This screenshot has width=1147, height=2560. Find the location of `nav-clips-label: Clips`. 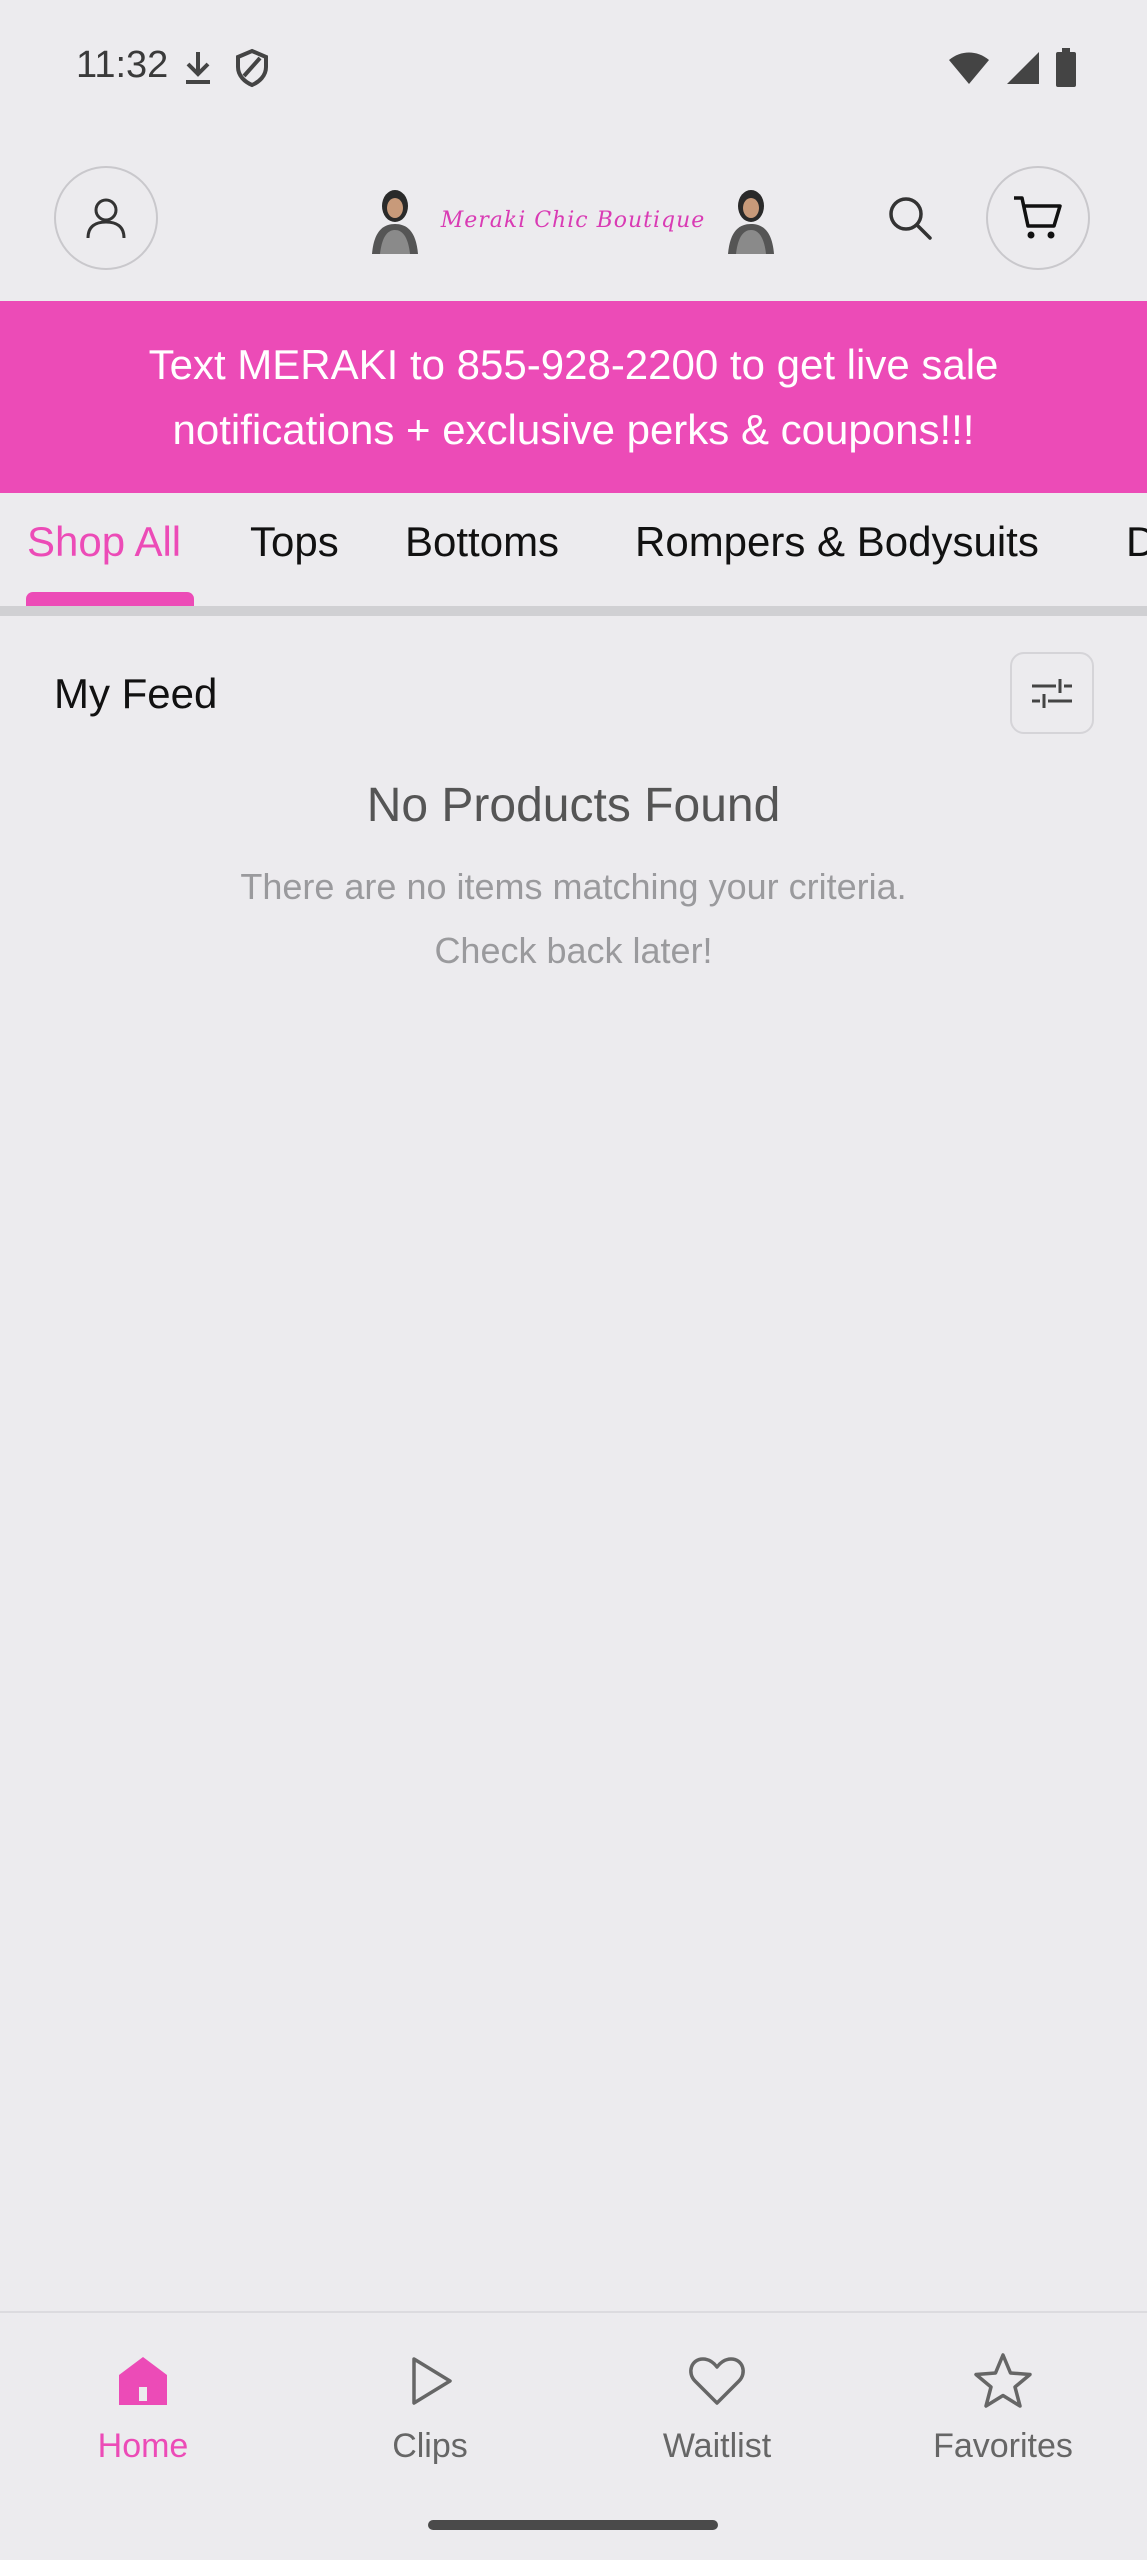

nav-clips-label: Clips is located at coordinates (430, 2446).